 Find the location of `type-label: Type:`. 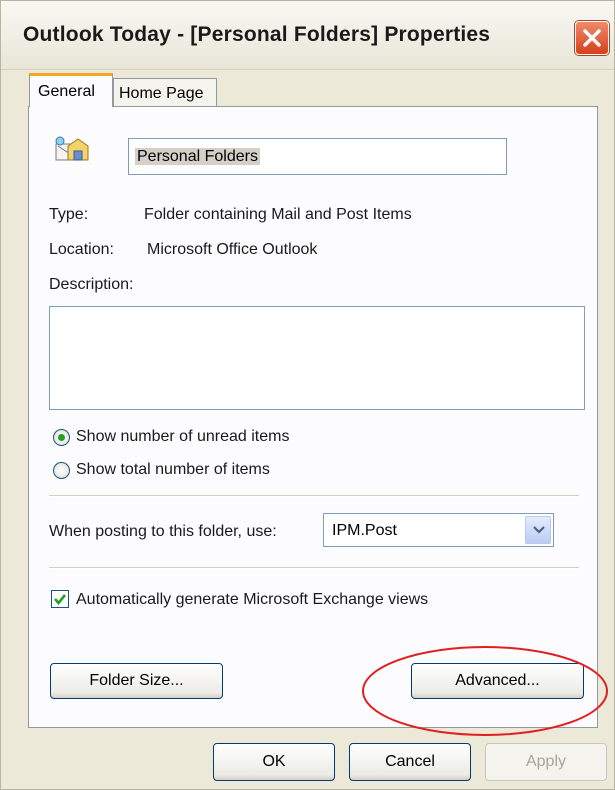

type-label: Type: is located at coordinates (69, 214).